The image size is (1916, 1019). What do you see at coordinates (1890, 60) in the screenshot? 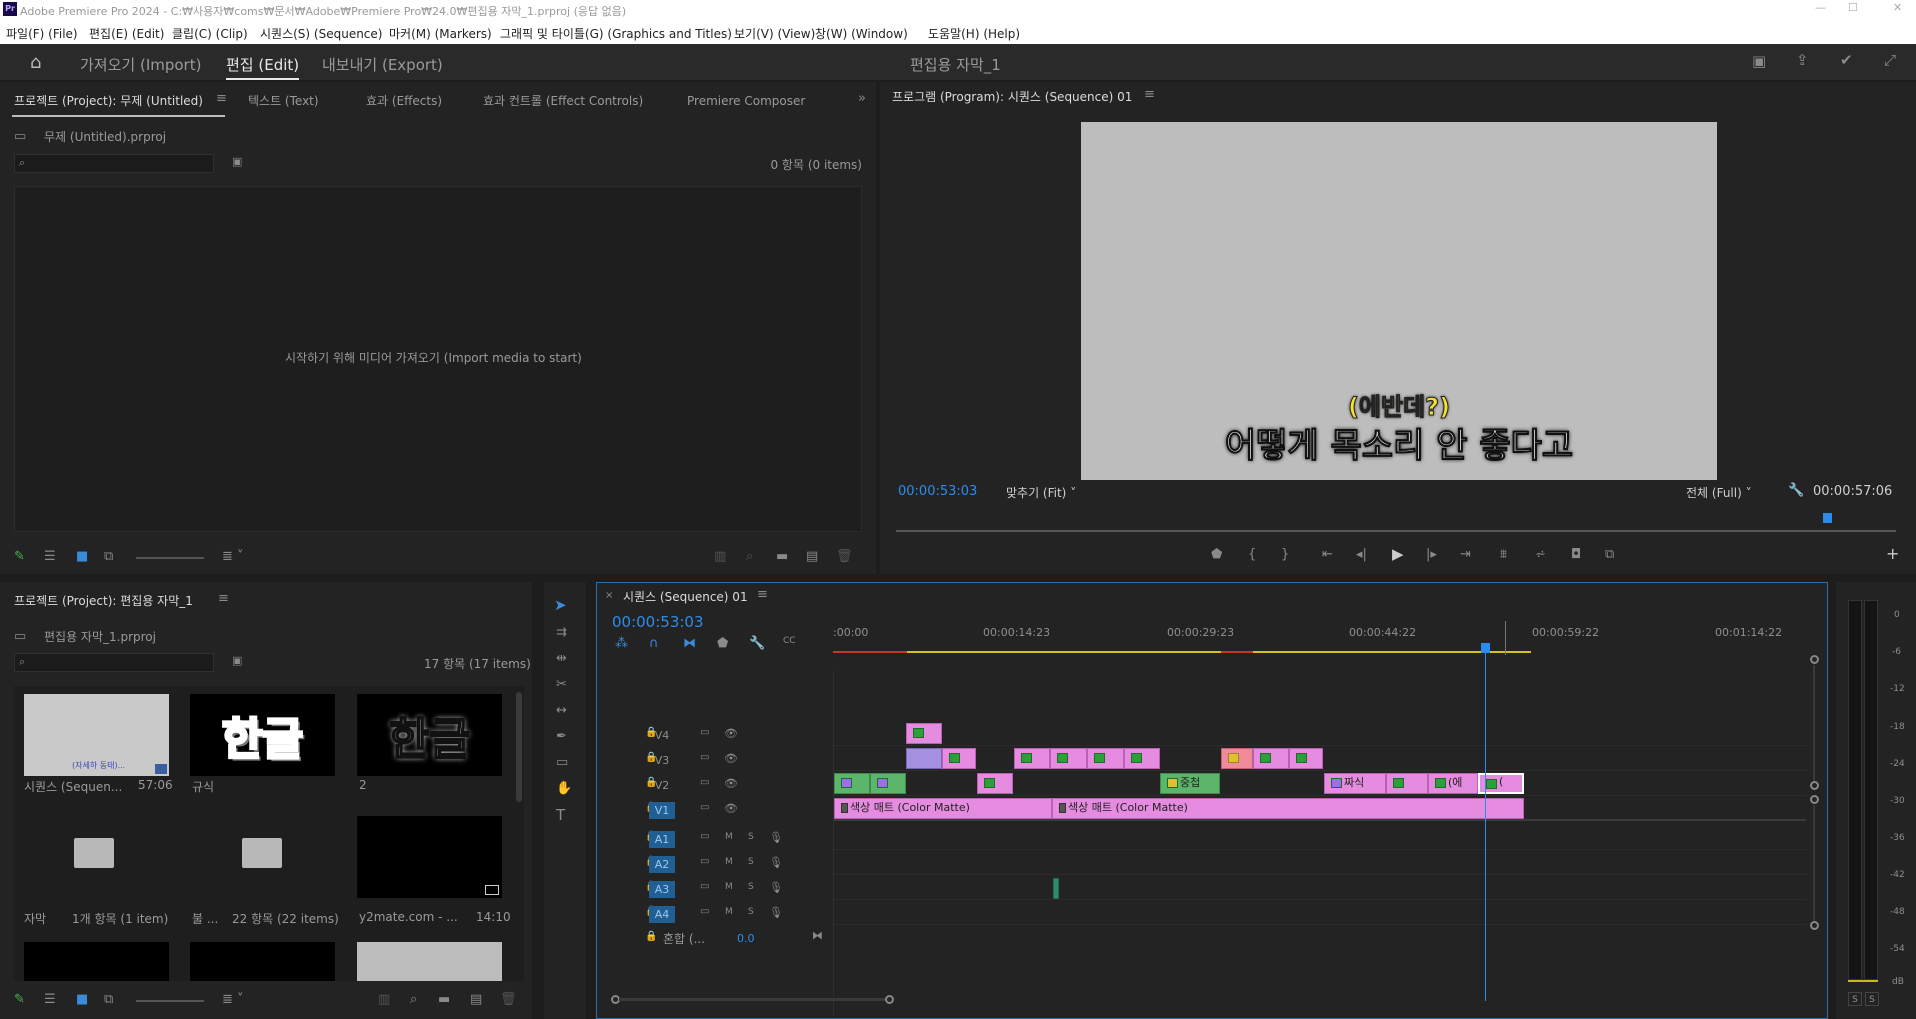
I see `fullscreen-icon: ⤢` at bounding box center [1890, 60].